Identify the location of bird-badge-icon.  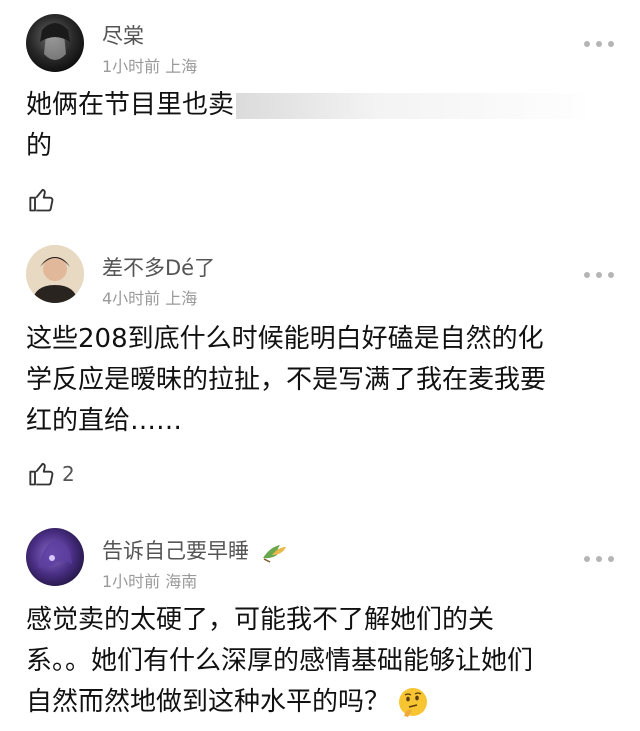
(274, 554).